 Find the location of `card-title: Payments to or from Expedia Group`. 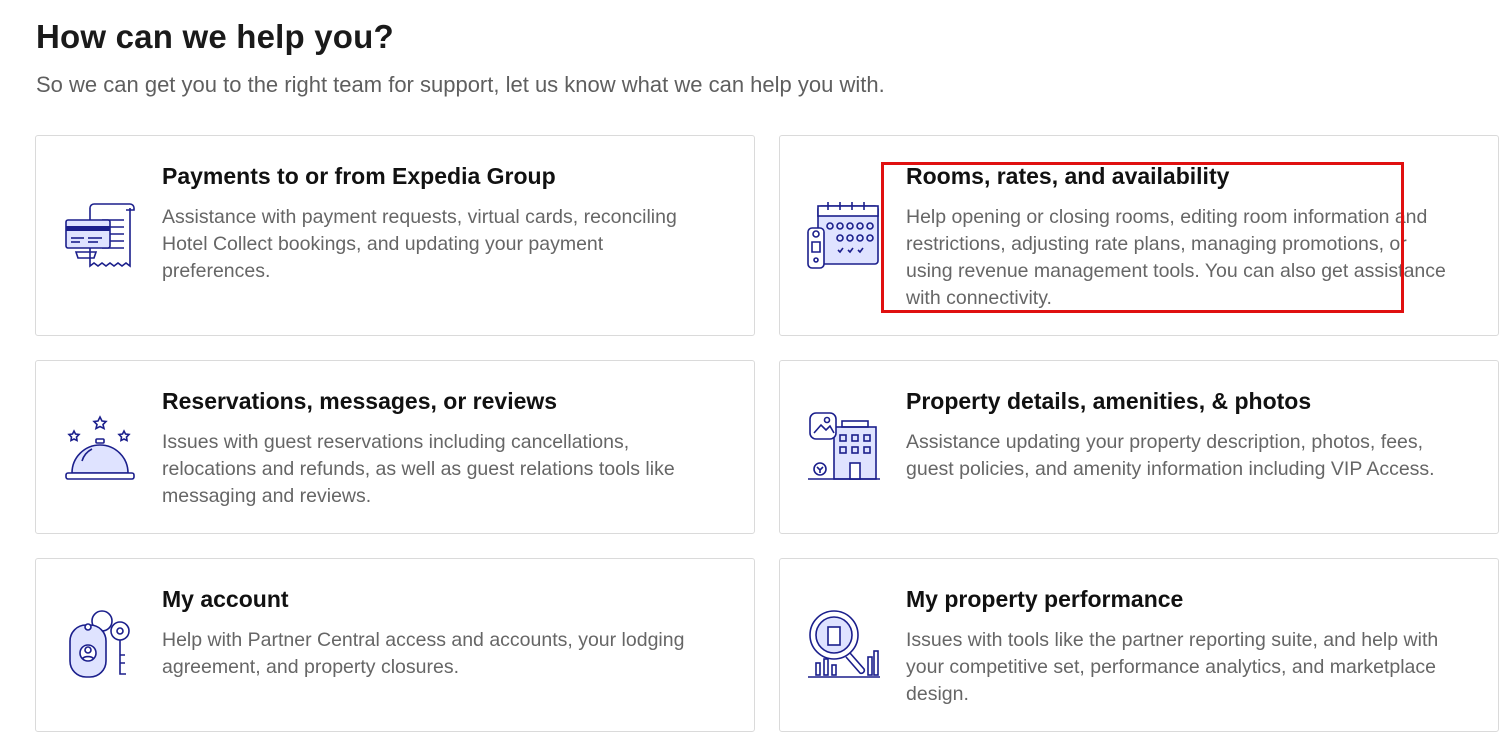

card-title: Payments to or from Expedia Group is located at coordinates (359, 176).